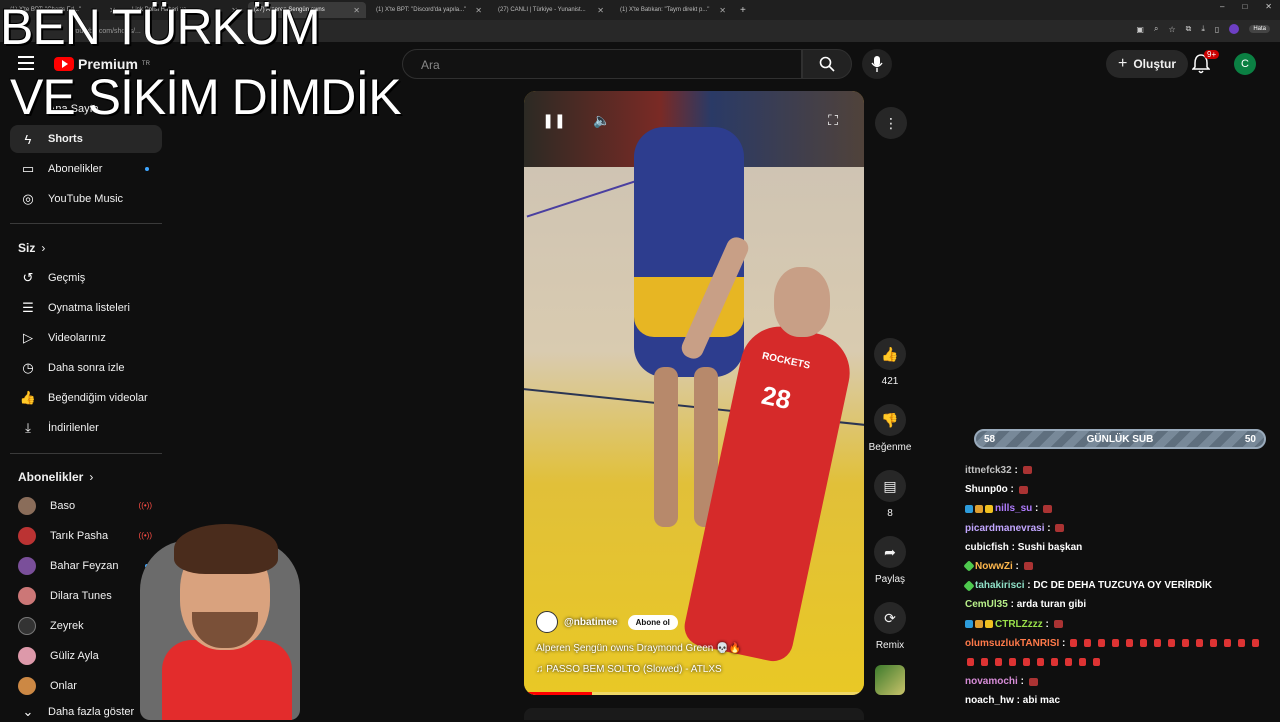 The image size is (1280, 722). Describe the element at coordinates (1203, 29) in the screenshot. I see `download-icon: ⤓` at that location.